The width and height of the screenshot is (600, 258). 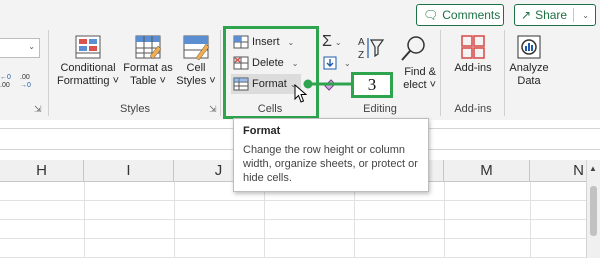 What do you see at coordinates (328, 84) in the screenshot?
I see `callout-connector` at bounding box center [328, 84].